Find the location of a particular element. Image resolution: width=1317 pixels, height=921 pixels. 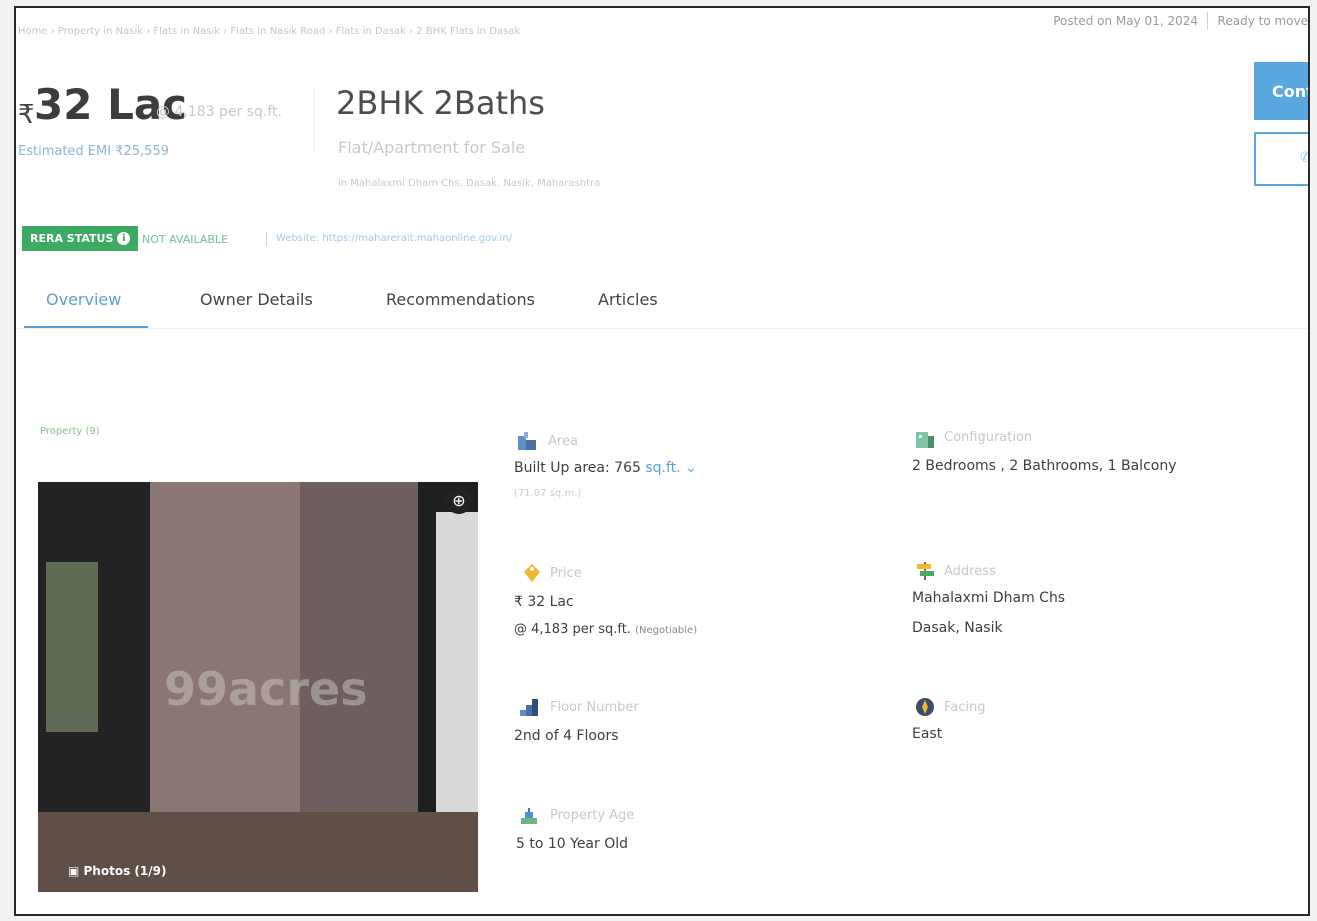

floor-number: 2nd is located at coordinates (527, 736).